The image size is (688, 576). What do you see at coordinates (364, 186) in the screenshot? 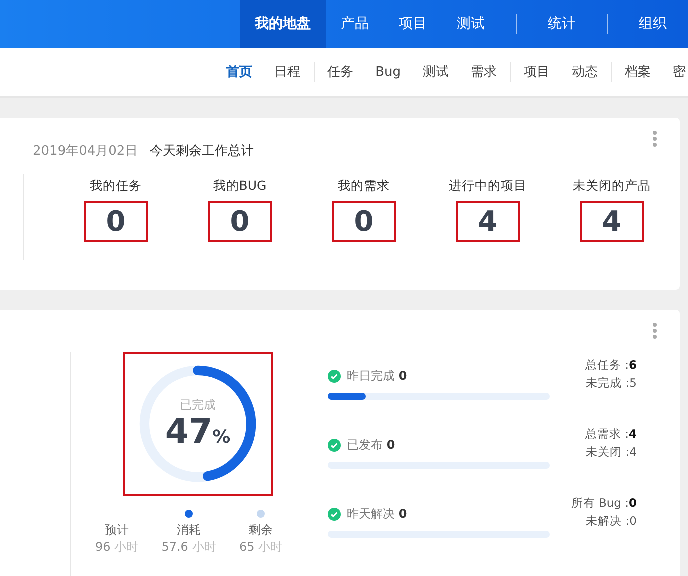
I see `stat-label: 我的需求` at bounding box center [364, 186].